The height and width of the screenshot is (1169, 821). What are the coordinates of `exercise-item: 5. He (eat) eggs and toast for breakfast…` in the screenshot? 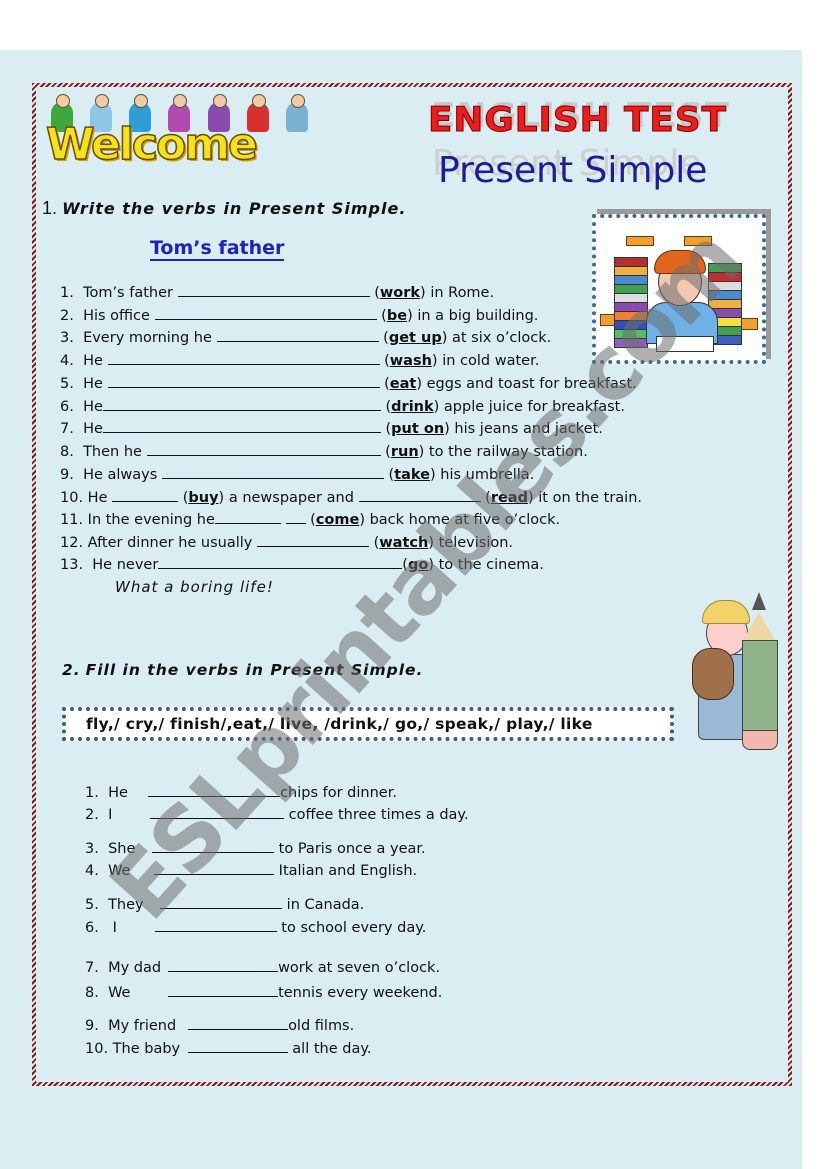 It's located at (348, 384).